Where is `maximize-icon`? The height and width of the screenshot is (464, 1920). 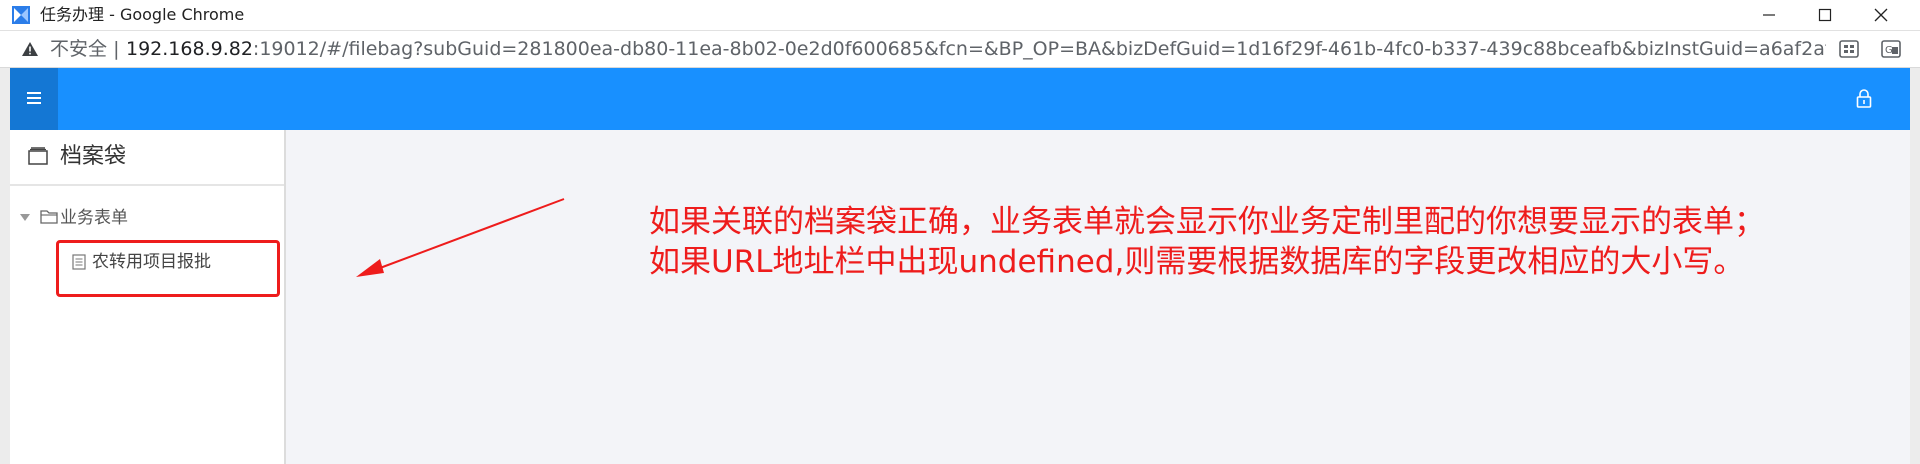 maximize-icon is located at coordinates (1825, 15).